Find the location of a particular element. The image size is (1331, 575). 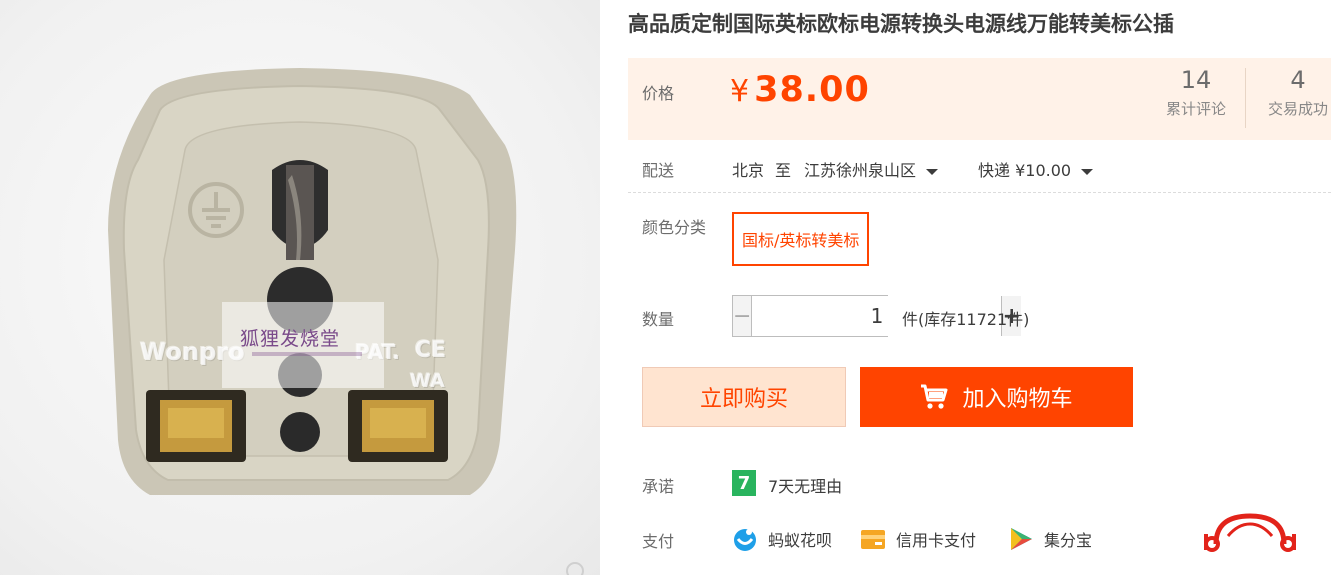

add-to-cart-button: 加入购物车 is located at coordinates (996, 397).